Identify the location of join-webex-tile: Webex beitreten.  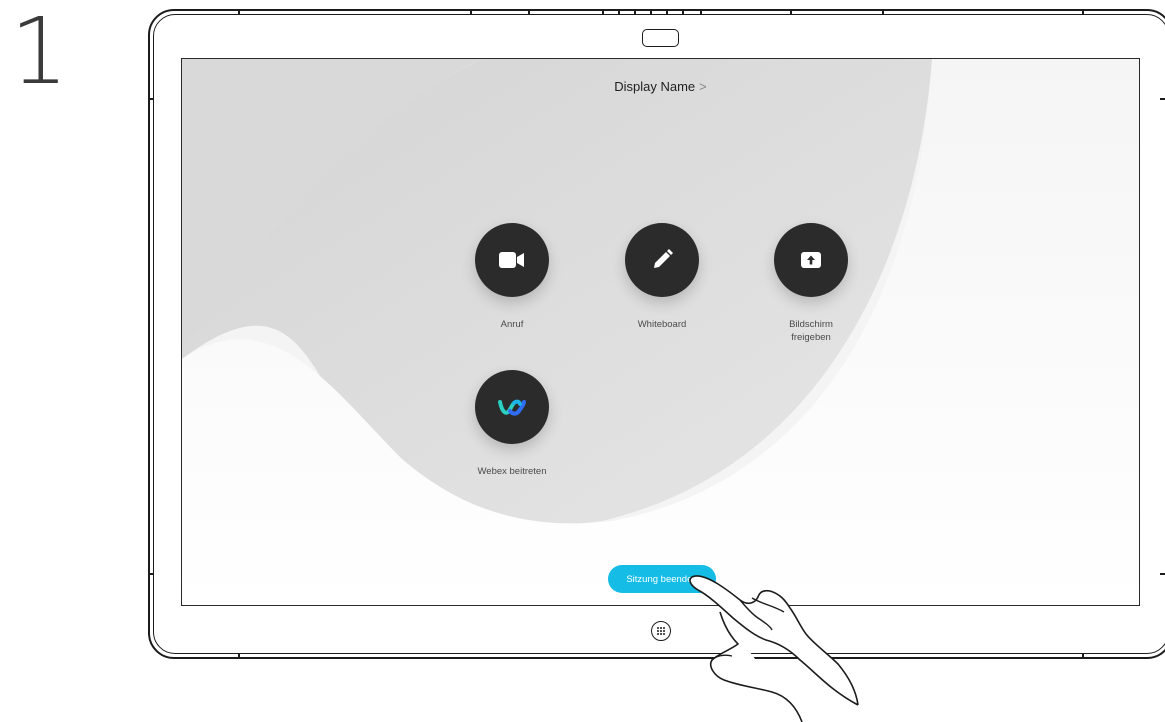
(512, 424).